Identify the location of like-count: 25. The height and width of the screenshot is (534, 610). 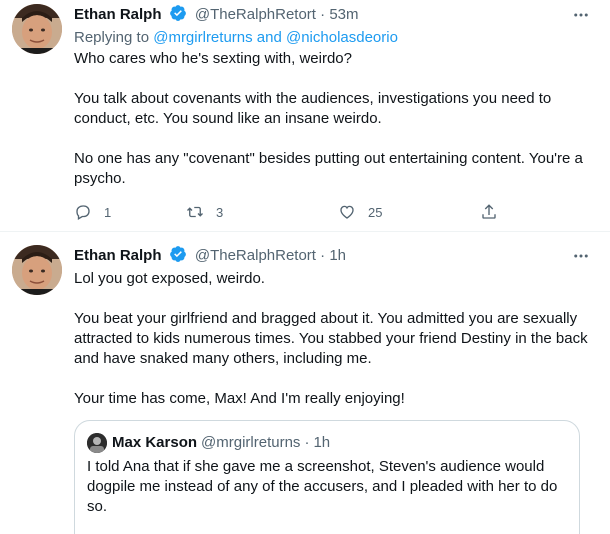
(375, 212).